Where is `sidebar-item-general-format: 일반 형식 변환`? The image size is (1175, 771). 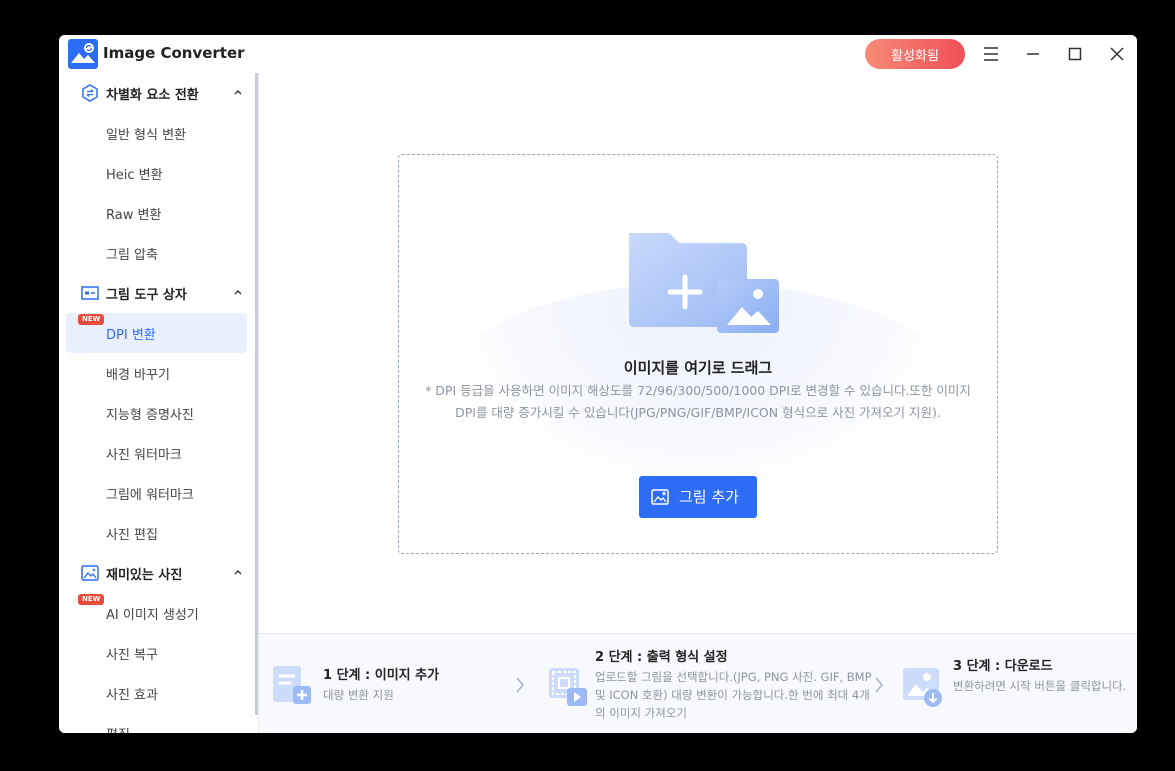
sidebar-item-general-format: 일반 형식 변환 is located at coordinates (156, 133).